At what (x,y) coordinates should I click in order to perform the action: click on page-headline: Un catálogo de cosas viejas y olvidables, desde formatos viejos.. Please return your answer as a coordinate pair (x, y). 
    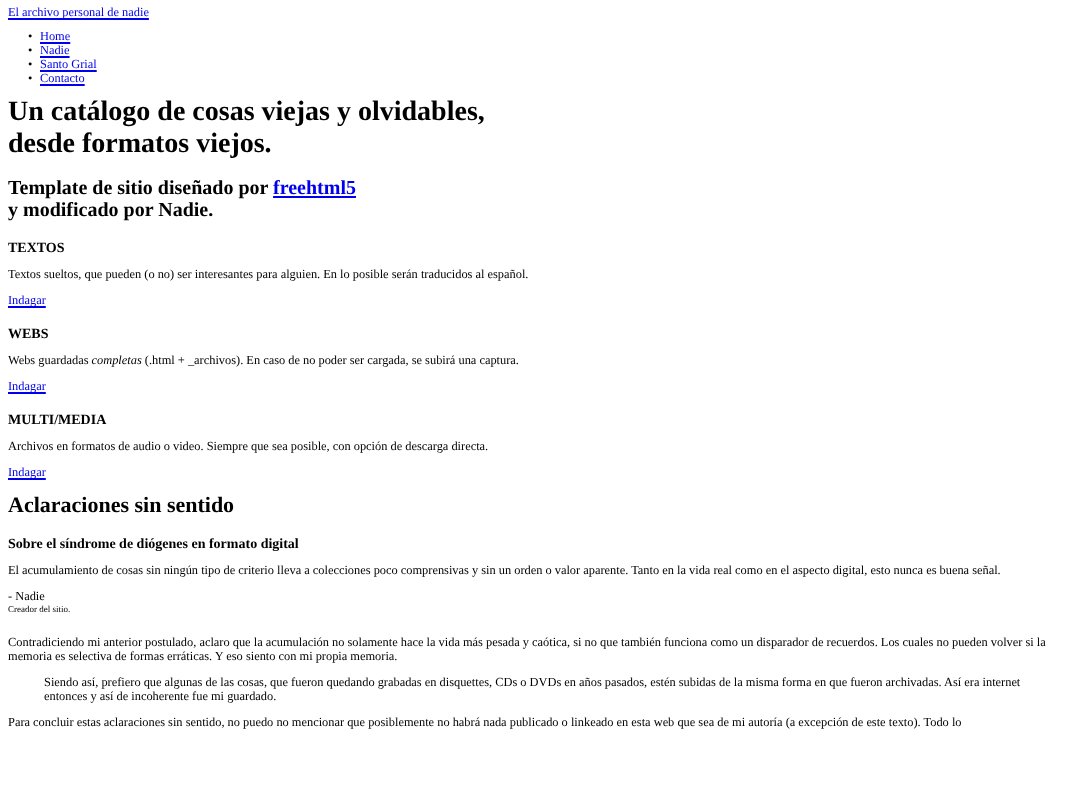
    Looking at the image, I should click on (247, 130).